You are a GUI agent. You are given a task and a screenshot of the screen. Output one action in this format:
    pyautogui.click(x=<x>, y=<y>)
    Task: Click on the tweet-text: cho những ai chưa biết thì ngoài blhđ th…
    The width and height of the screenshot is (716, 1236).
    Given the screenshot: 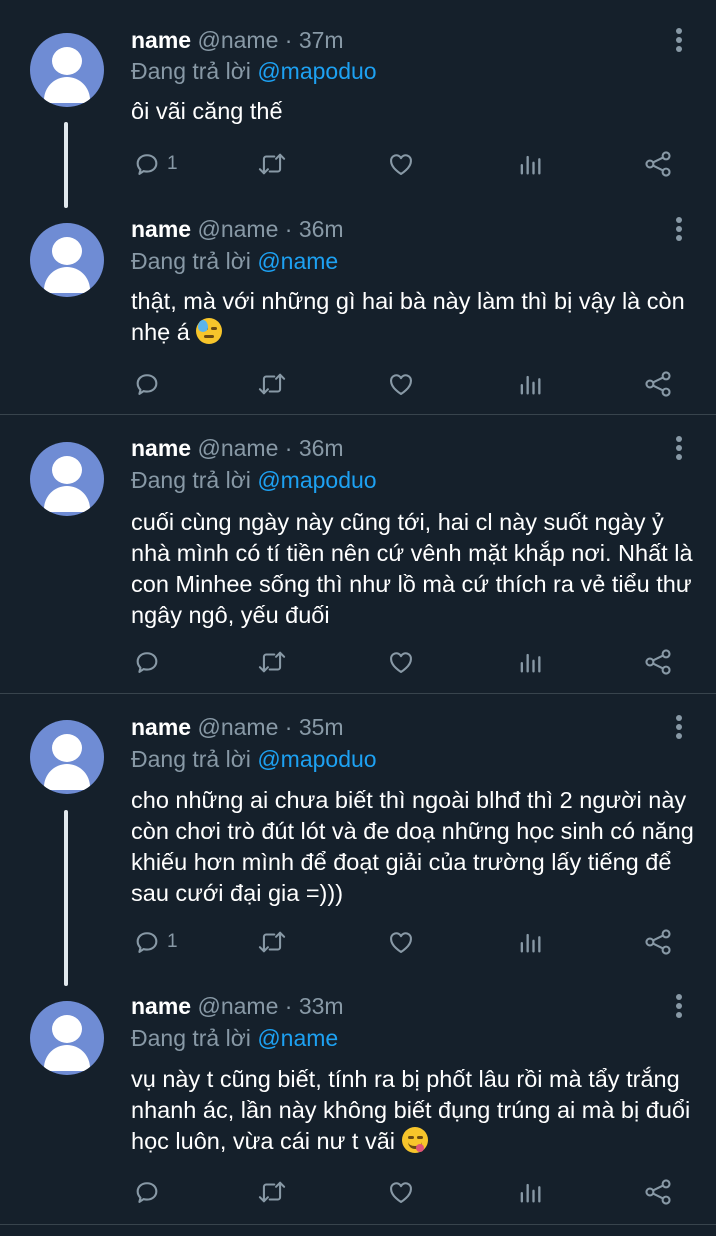 What is the action you would take?
    pyautogui.click(x=416, y=847)
    